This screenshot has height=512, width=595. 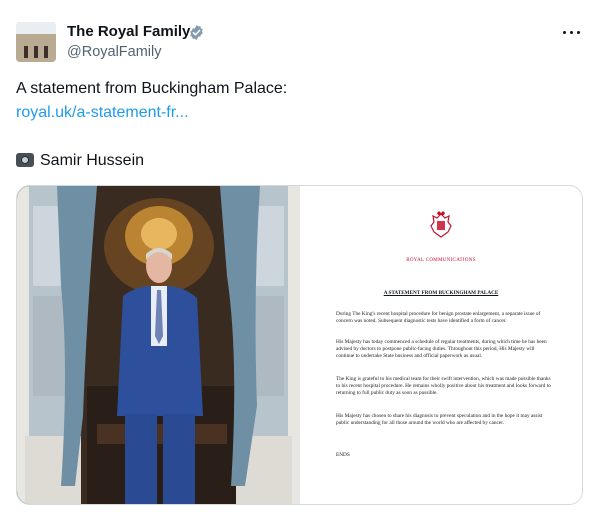 What do you see at coordinates (36, 42) in the screenshot?
I see `avatar` at bounding box center [36, 42].